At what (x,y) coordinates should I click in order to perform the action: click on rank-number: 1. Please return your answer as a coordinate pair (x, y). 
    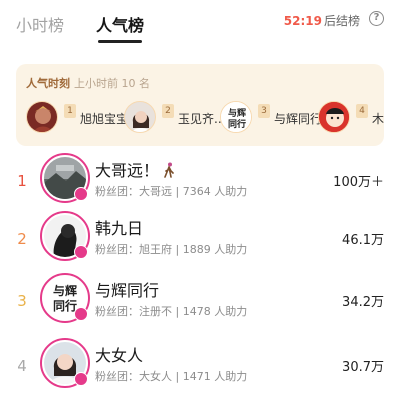
    Looking at the image, I should click on (22, 181).